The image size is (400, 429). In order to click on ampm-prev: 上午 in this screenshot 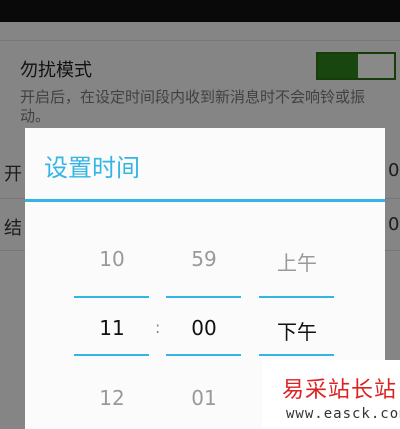, I will do `click(297, 261)`.